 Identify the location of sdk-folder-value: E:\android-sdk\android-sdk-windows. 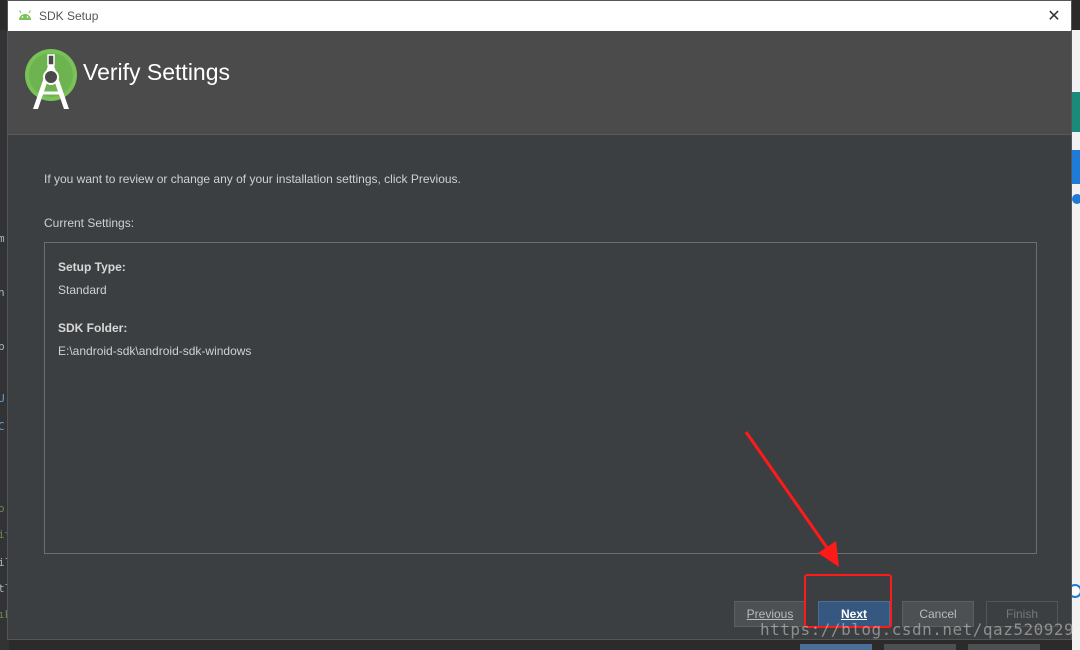
(155, 351).